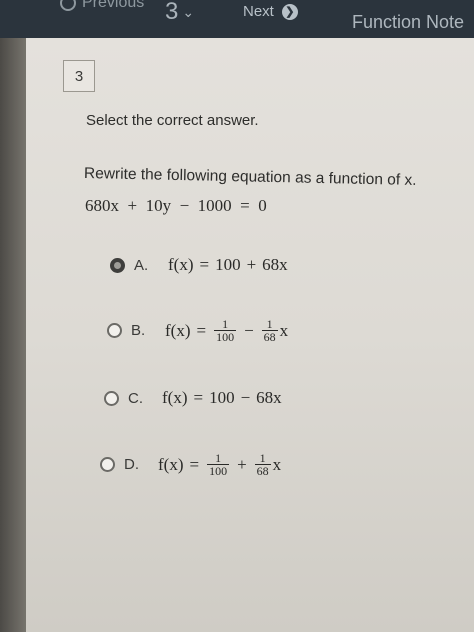 The image size is (474, 632). What do you see at coordinates (179, 13) in the screenshot?
I see `question-selector: 3 ⌄` at bounding box center [179, 13].